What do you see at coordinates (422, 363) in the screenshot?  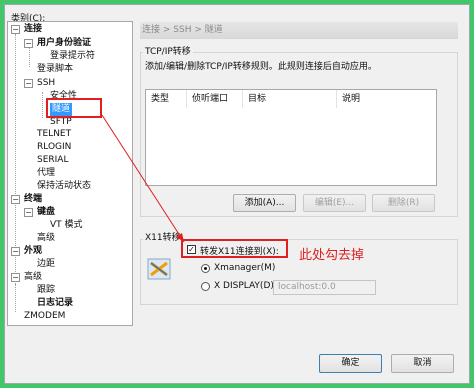 I see `cancel-button: 取消` at bounding box center [422, 363].